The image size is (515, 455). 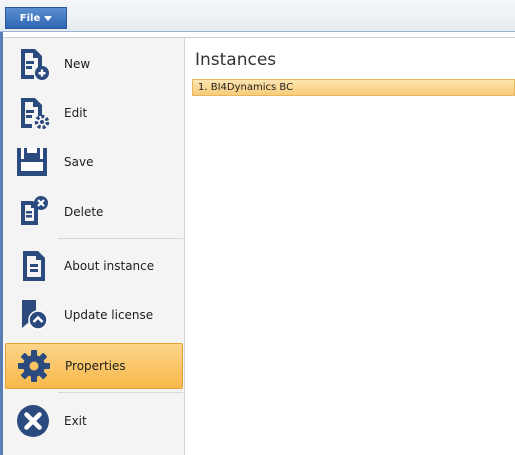 What do you see at coordinates (48, 18) in the screenshot?
I see `chevron-down-icon` at bounding box center [48, 18].